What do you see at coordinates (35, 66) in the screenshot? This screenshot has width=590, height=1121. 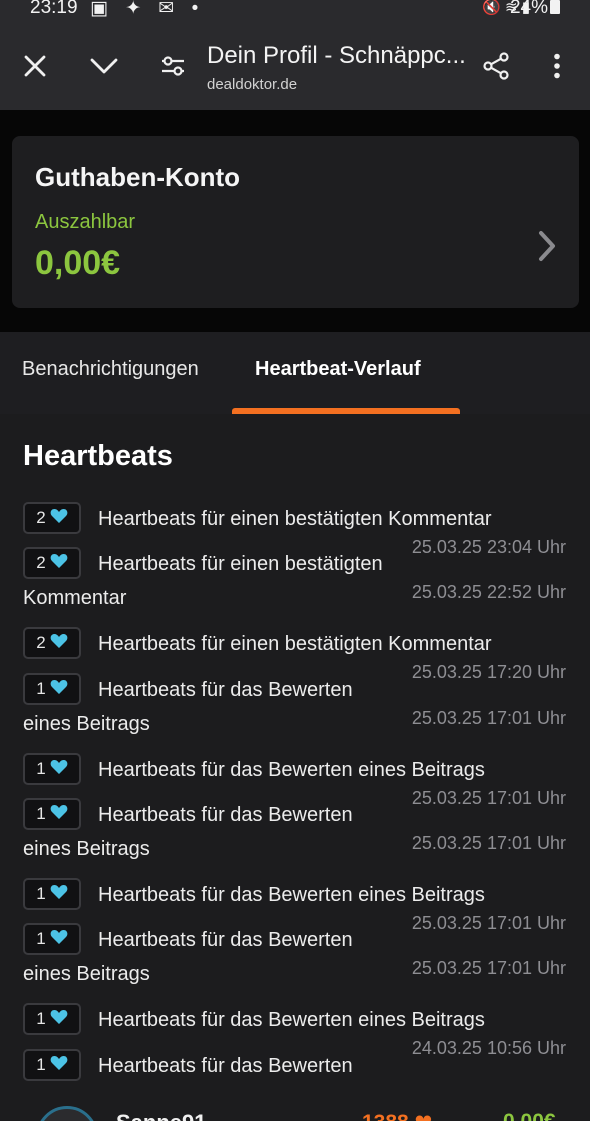 I see `close-icon` at bounding box center [35, 66].